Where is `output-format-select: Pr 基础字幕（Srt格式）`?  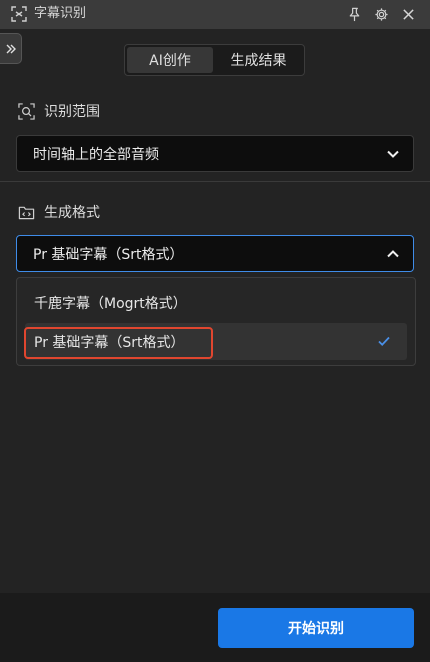
output-format-select: Pr 基础字幕（Srt格式） is located at coordinates (215, 253).